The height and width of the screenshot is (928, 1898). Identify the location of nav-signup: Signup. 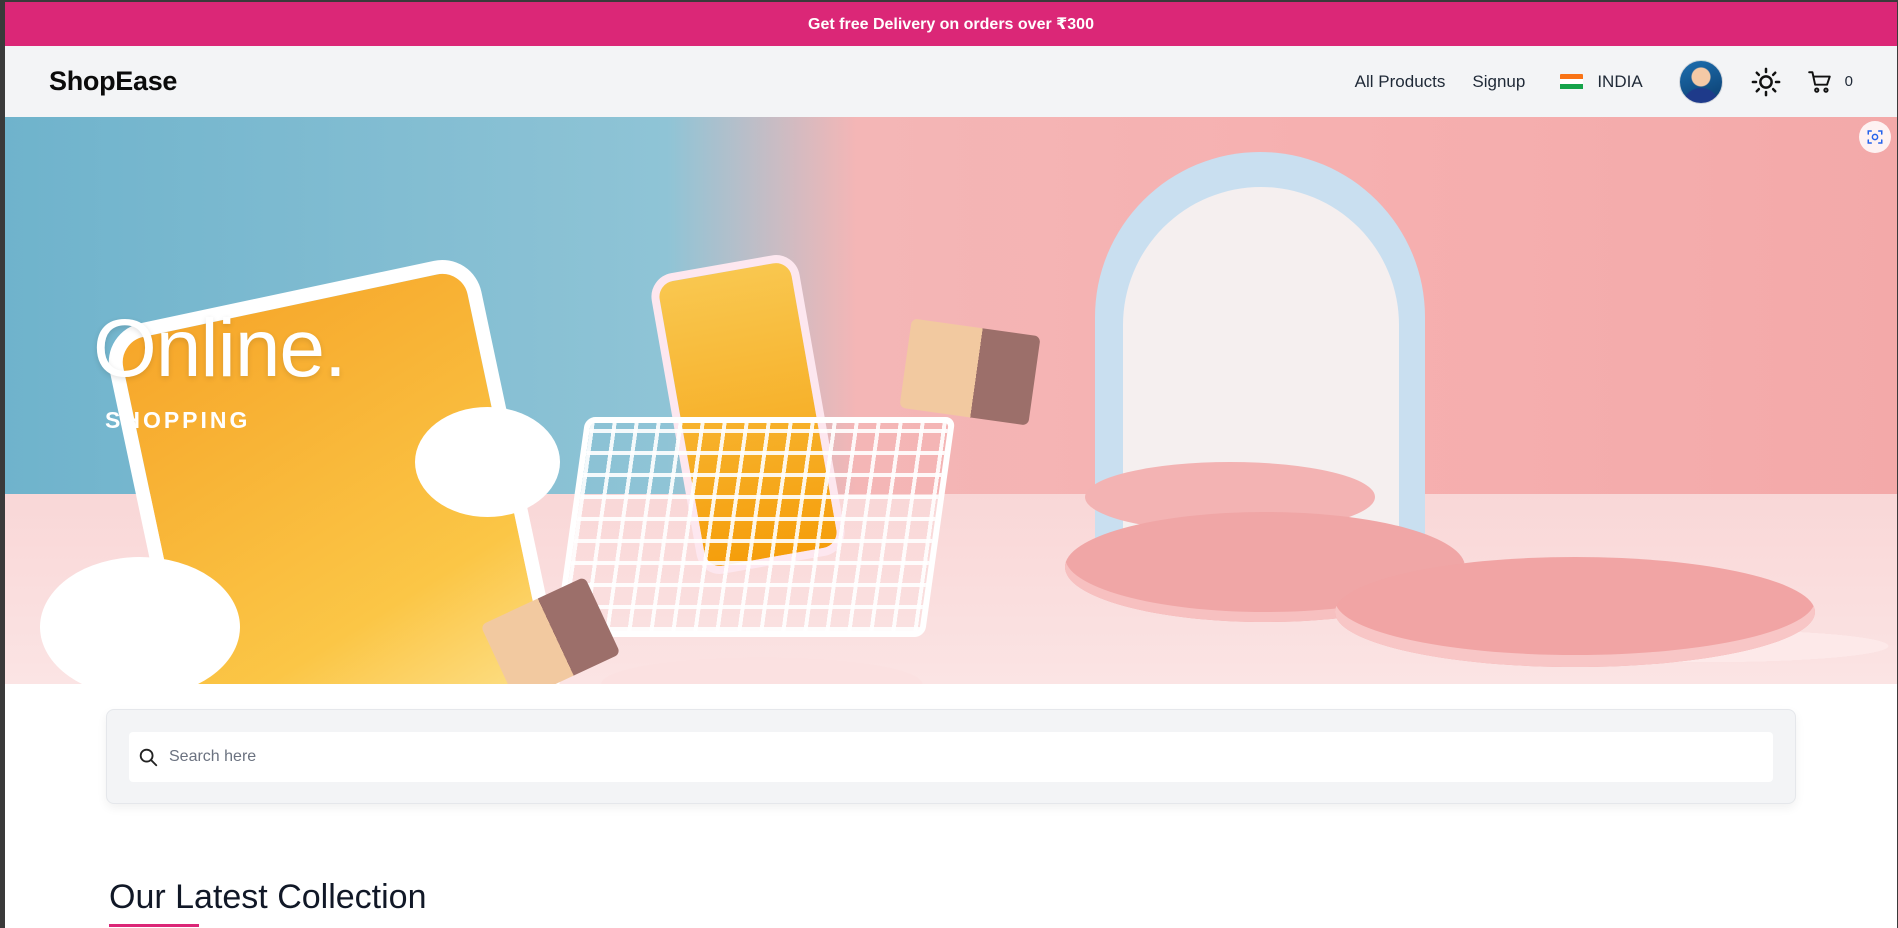
(1498, 82).